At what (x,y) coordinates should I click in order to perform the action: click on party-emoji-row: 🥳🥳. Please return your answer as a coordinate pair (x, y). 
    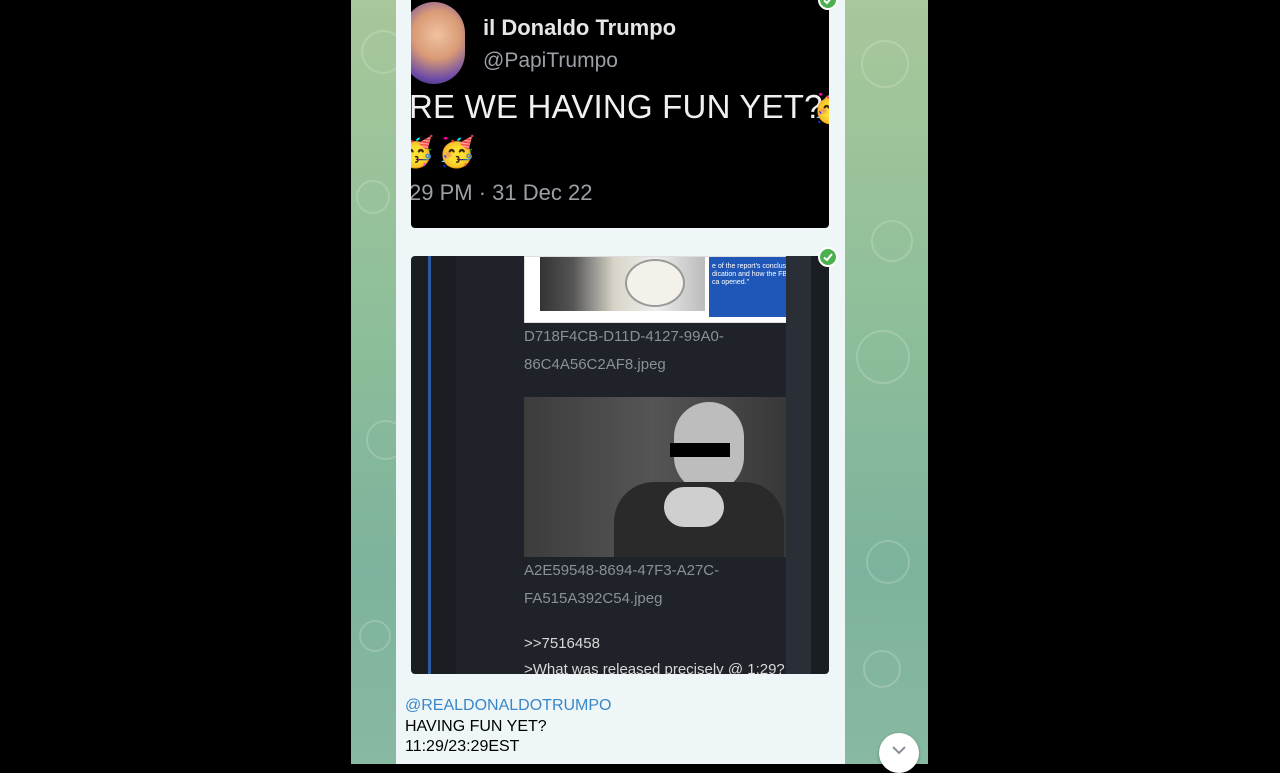
    Looking at the image, I should click on (445, 152).